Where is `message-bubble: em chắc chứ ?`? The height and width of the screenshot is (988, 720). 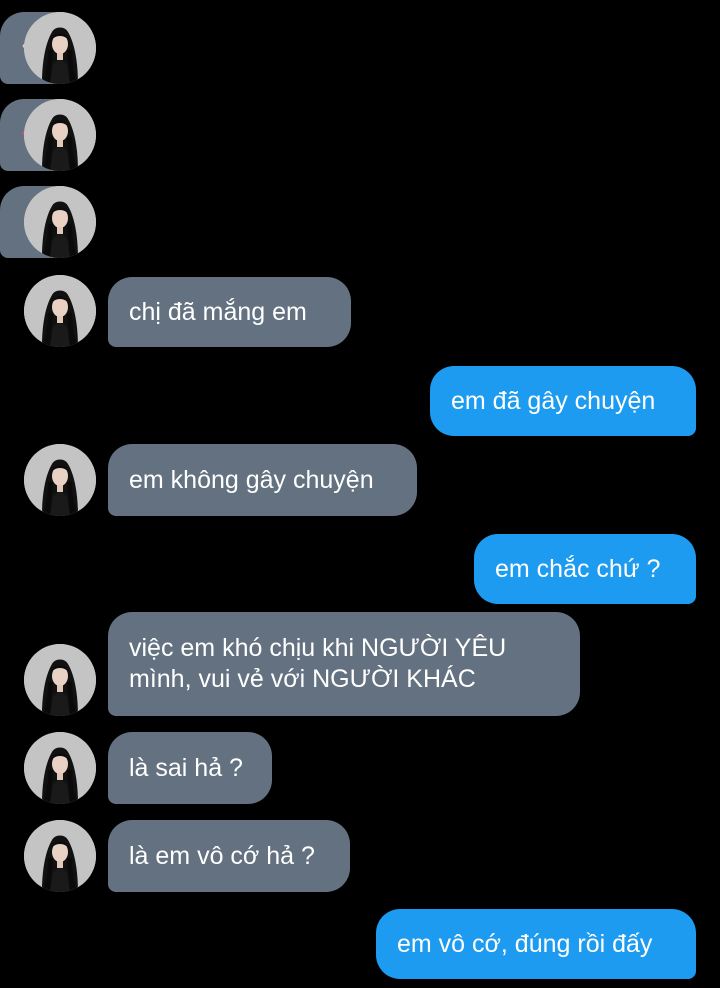
message-bubble: em chắc chứ ? is located at coordinates (585, 569).